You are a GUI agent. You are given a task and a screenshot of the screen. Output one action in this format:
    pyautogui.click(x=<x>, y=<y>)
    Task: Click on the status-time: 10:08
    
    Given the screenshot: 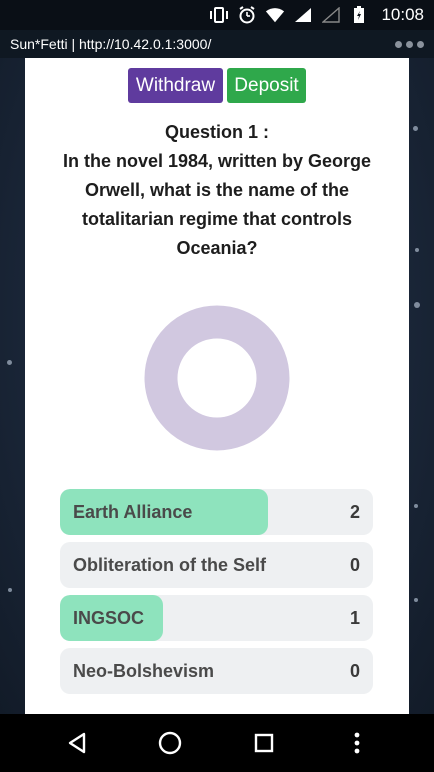 What is the action you would take?
    pyautogui.click(x=402, y=14)
    